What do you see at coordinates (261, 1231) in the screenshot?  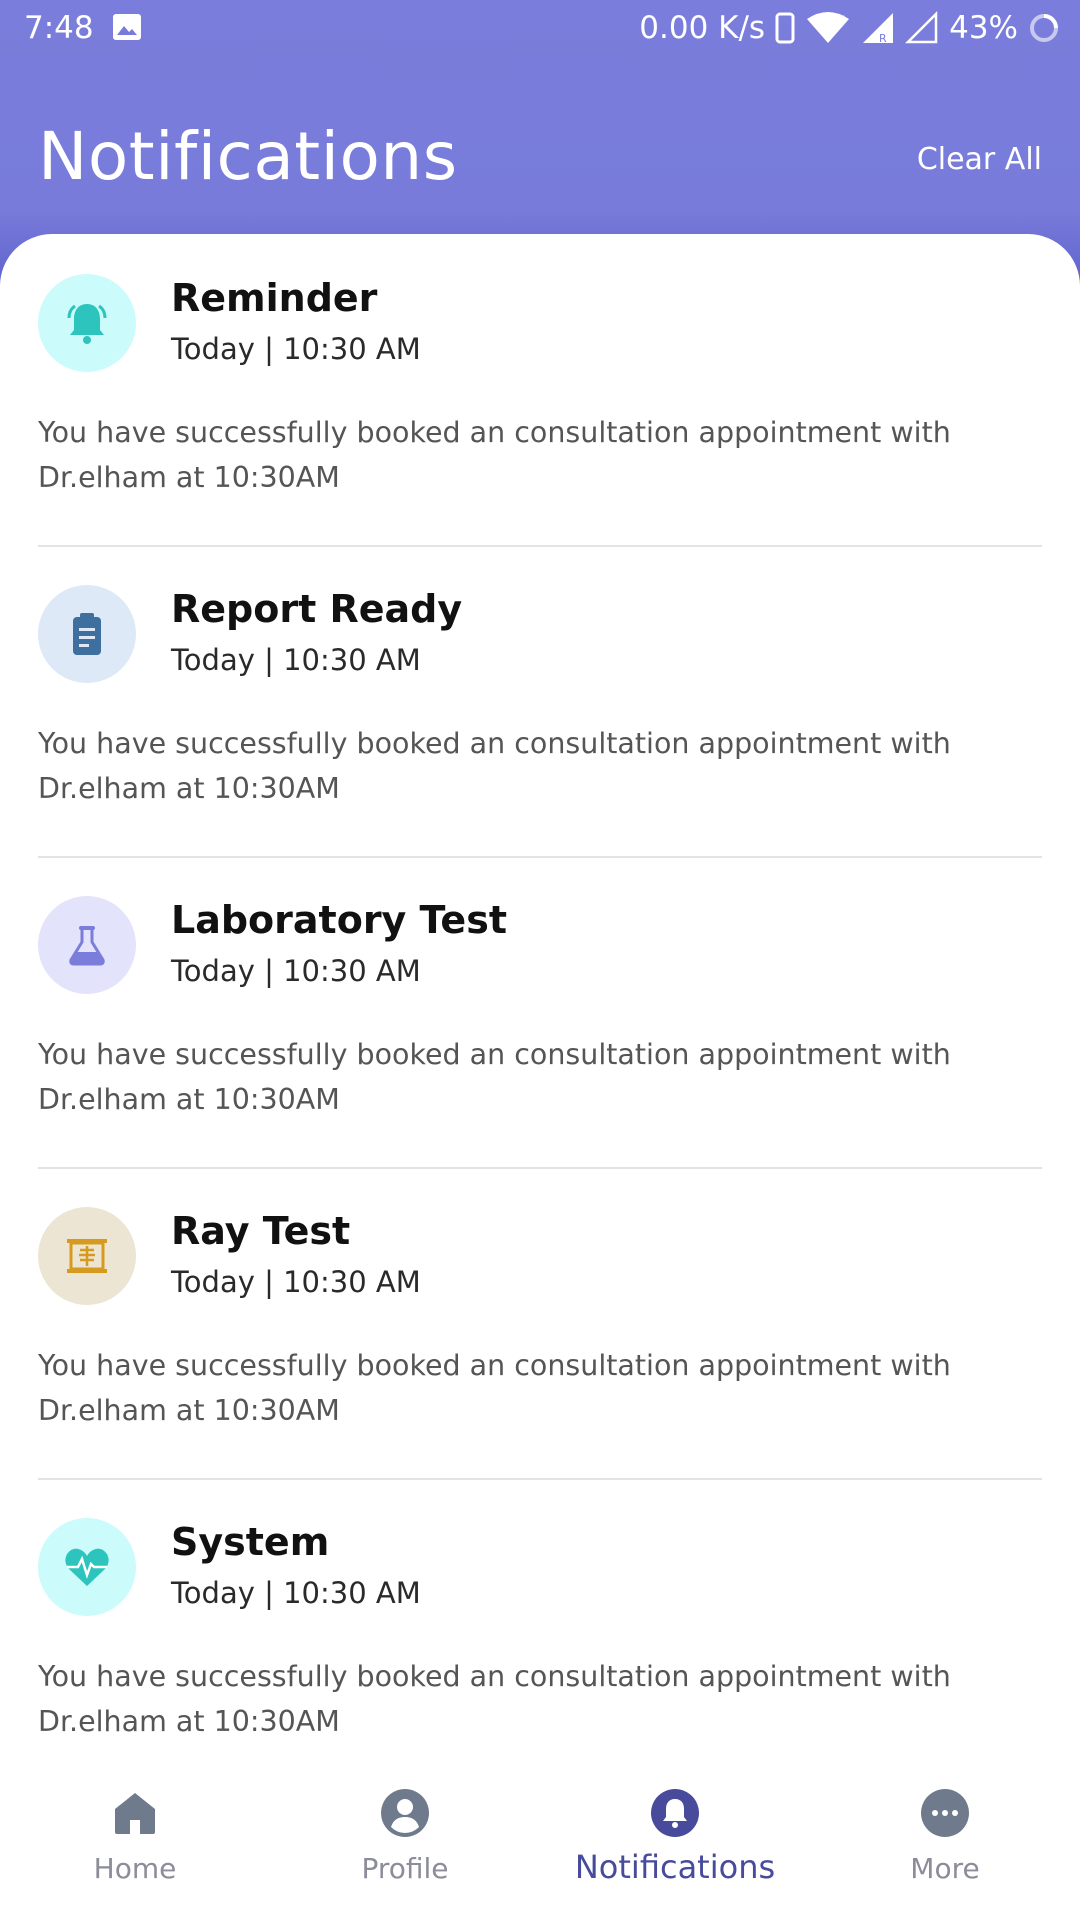 I see `notification-title: Ray Test` at bounding box center [261, 1231].